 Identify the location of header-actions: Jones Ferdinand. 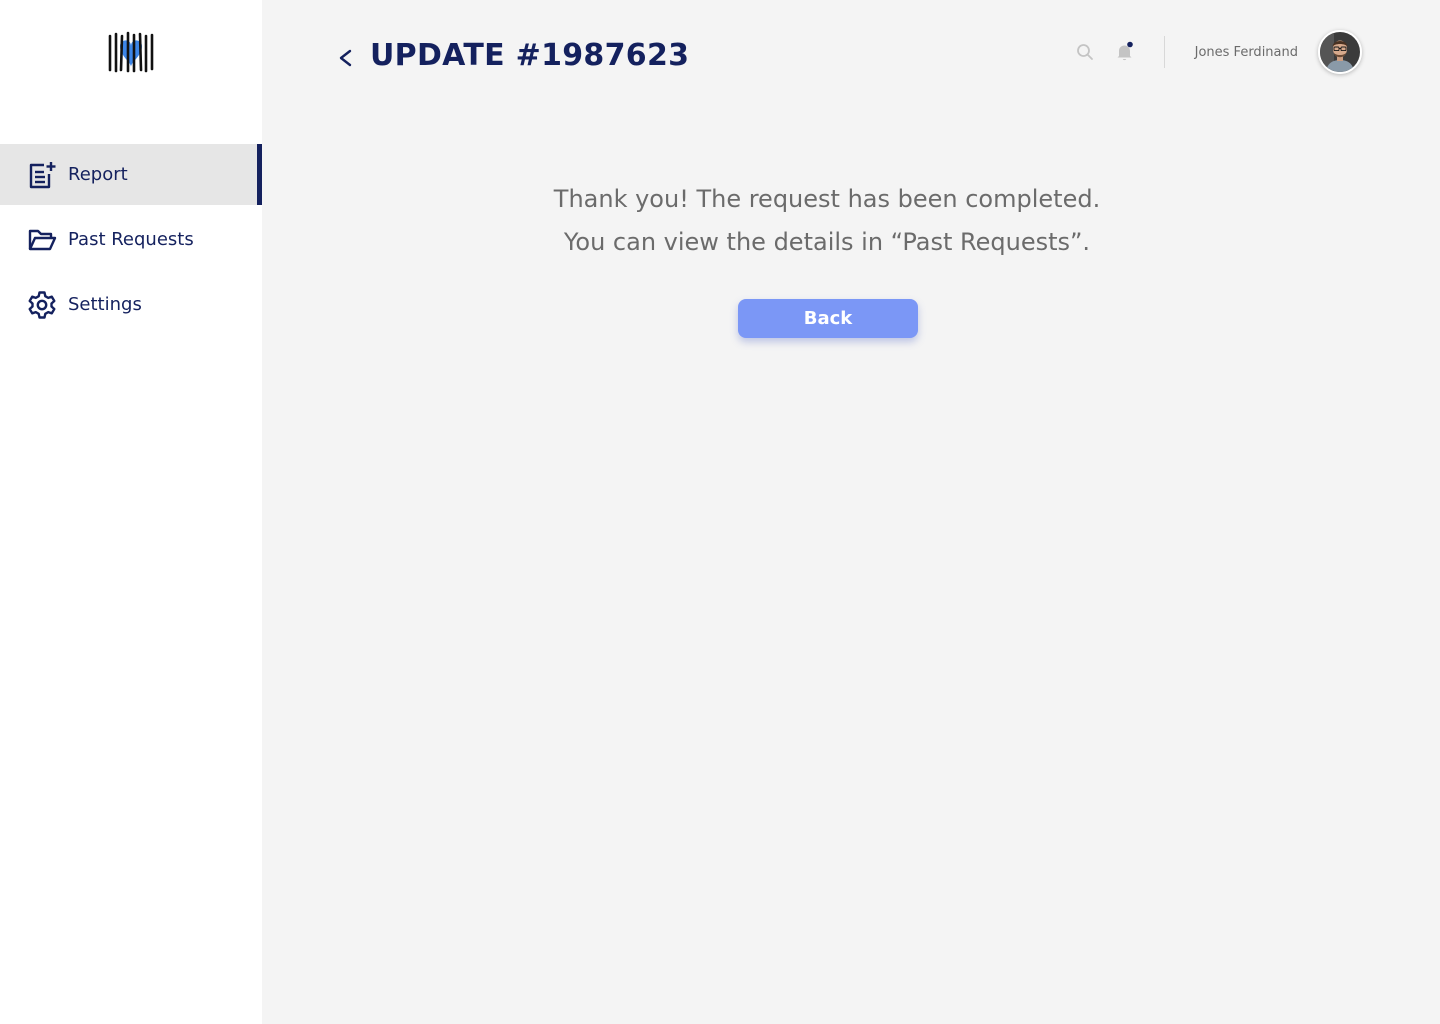
(1218, 52).